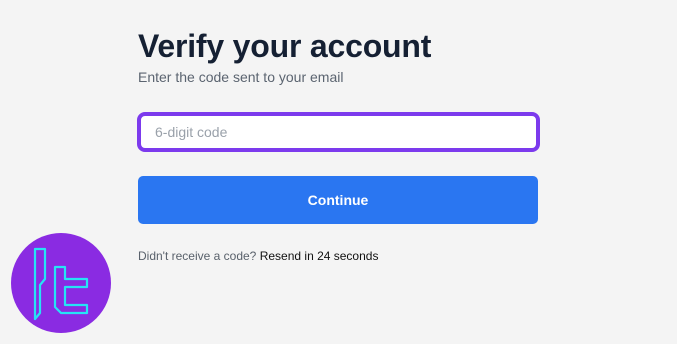 The image size is (677, 344). Describe the element at coordinates (338, 132) in the screenshot. I see `code-input` at that location.